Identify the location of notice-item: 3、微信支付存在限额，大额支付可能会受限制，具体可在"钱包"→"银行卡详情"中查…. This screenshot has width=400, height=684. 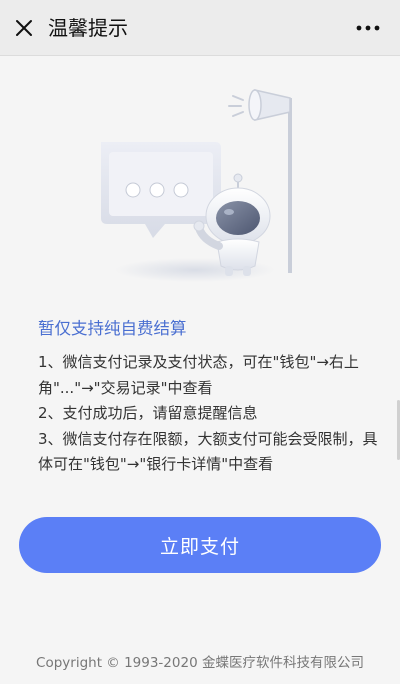
(208, 451).